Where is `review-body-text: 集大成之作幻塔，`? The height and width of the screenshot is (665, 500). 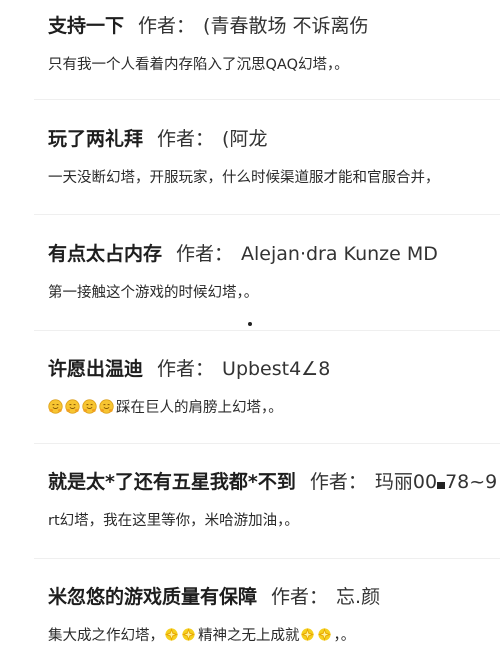
review-body-text: 集大成之作幻塔， is located at coordinates (106, 636).